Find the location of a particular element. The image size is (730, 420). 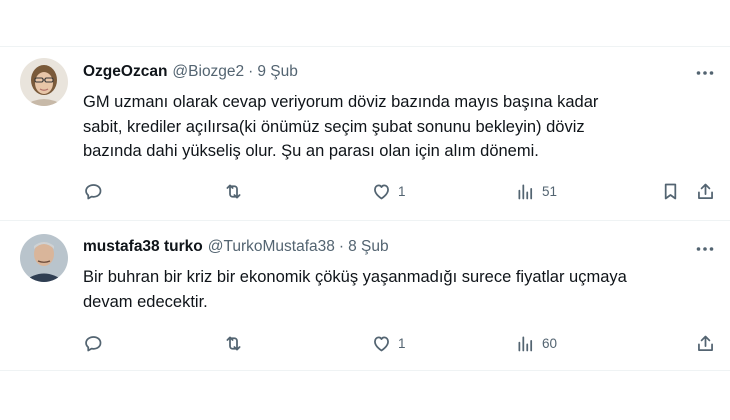

action-bar: 1 51 is located at coordinates (406, 191).